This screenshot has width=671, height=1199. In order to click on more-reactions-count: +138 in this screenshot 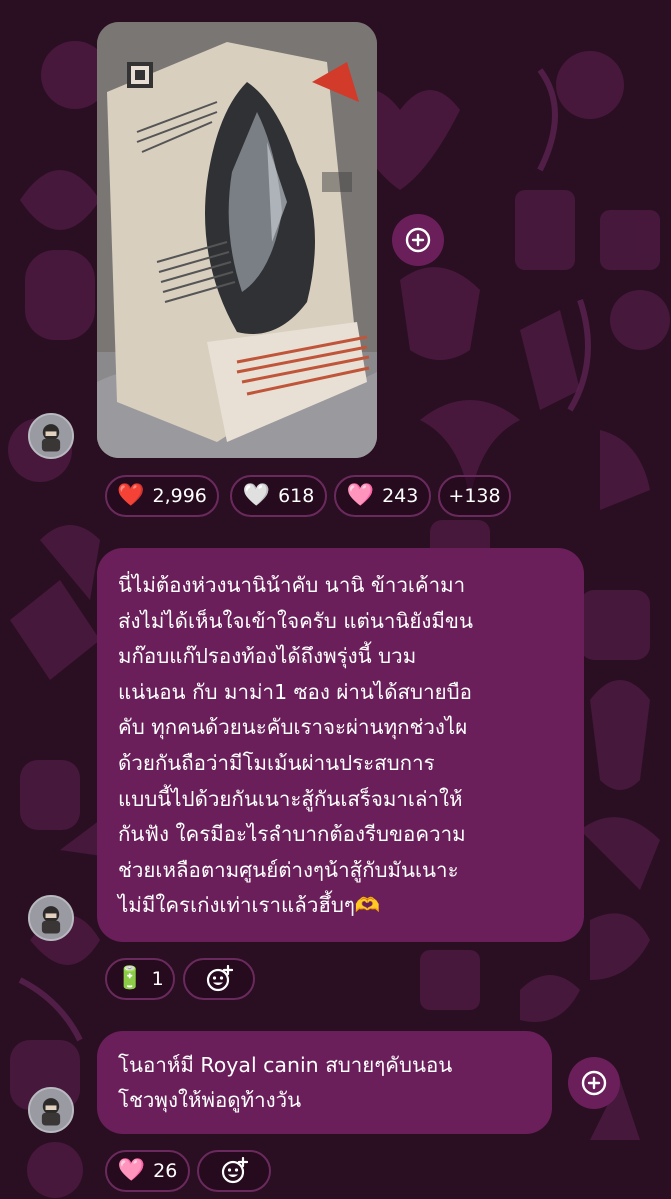, I will do `click(474, 496)`.